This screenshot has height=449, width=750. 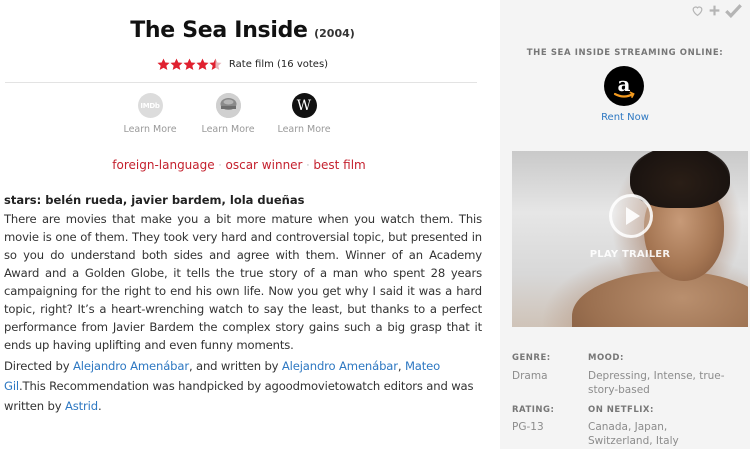 I want to click on movie-title: The Sea Inside, so click(x=219, y=30).